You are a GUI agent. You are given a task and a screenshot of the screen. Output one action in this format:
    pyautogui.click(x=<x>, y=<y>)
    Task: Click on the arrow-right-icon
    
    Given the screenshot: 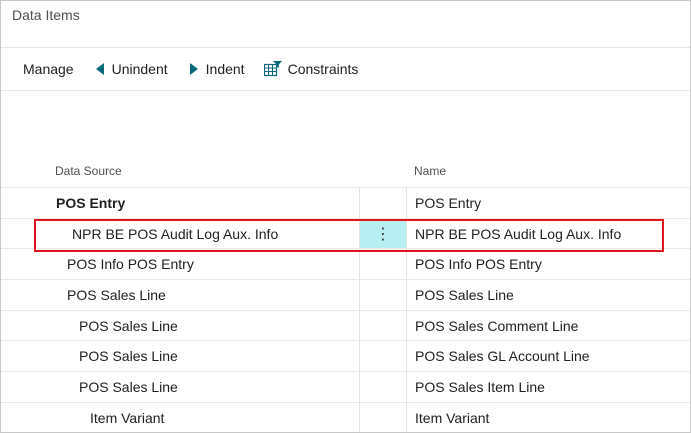 What is the action you would take?
    pyautogui.click(x=193, y=69)
    